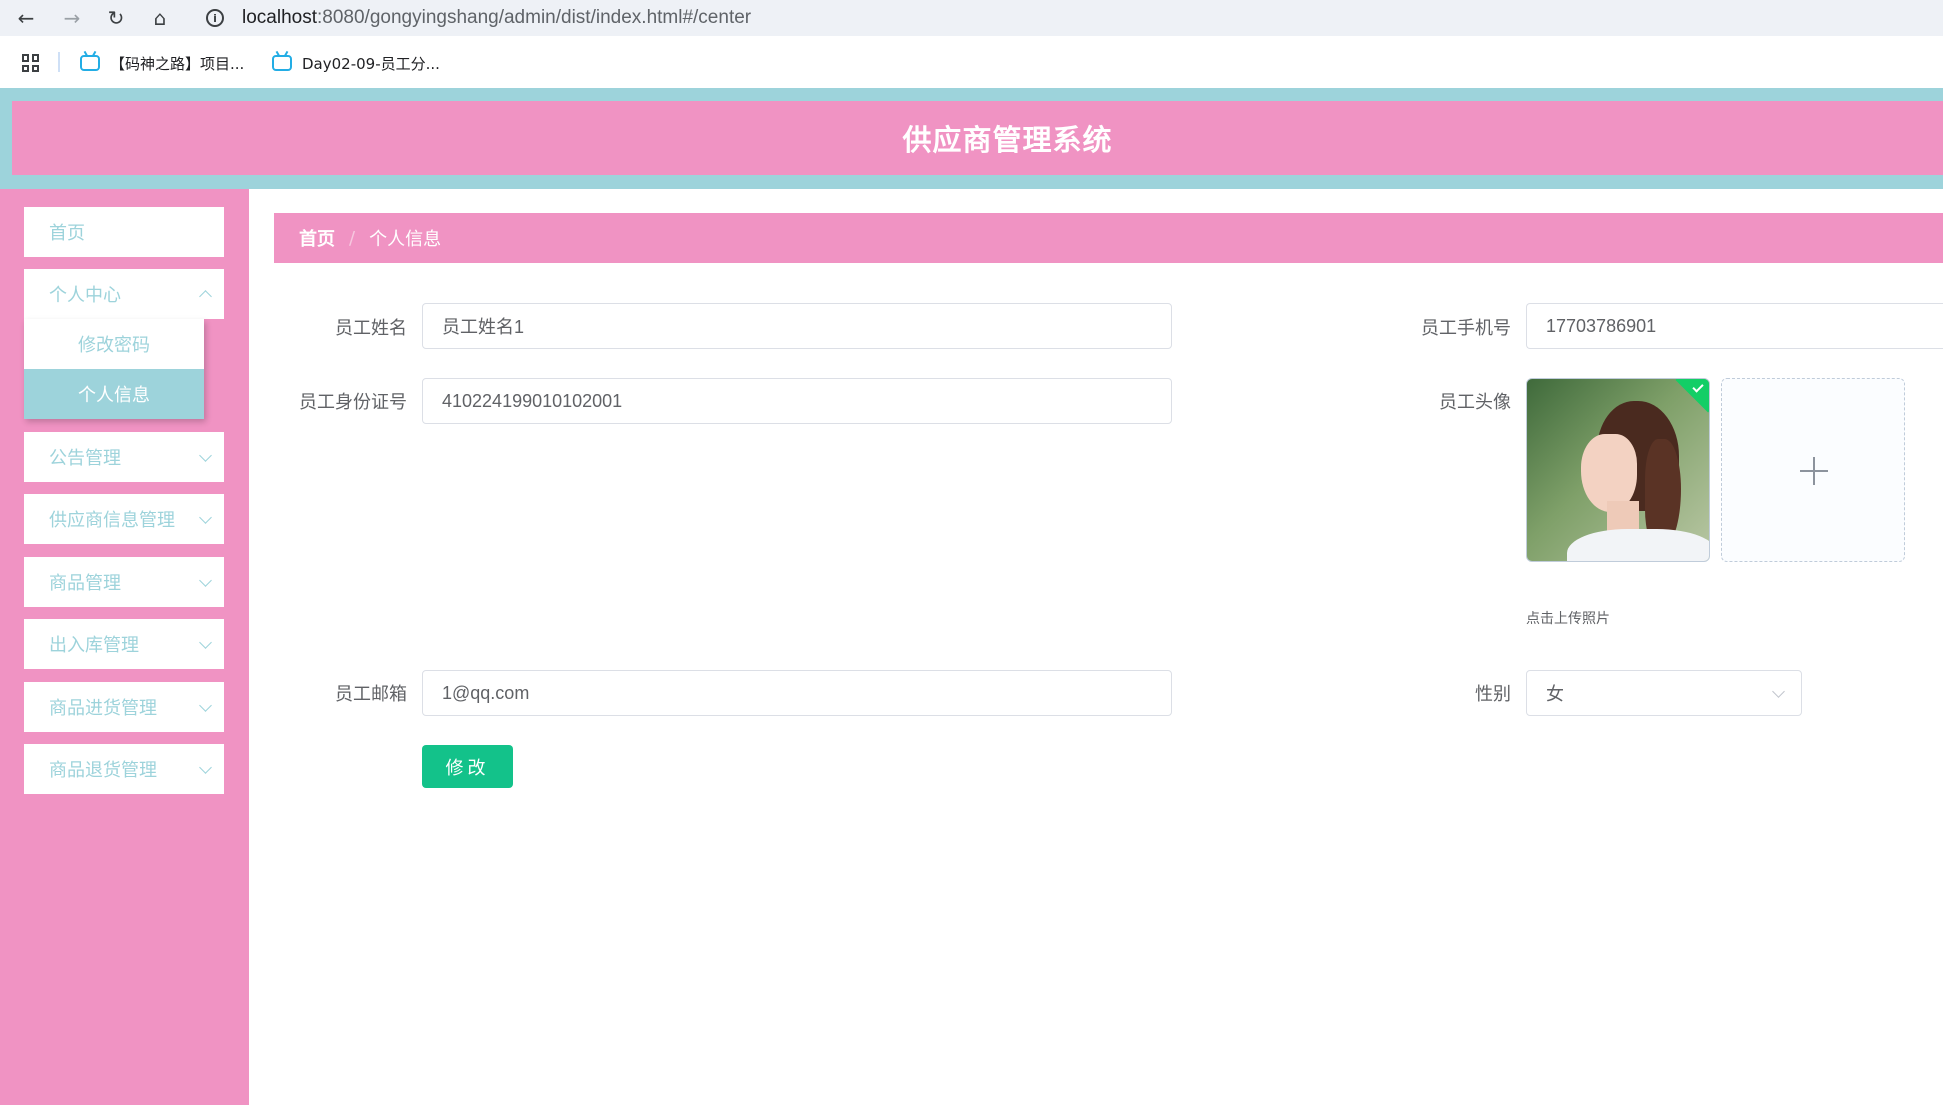  I want to click on gender-selected-value: 女, so click(1555, 694).